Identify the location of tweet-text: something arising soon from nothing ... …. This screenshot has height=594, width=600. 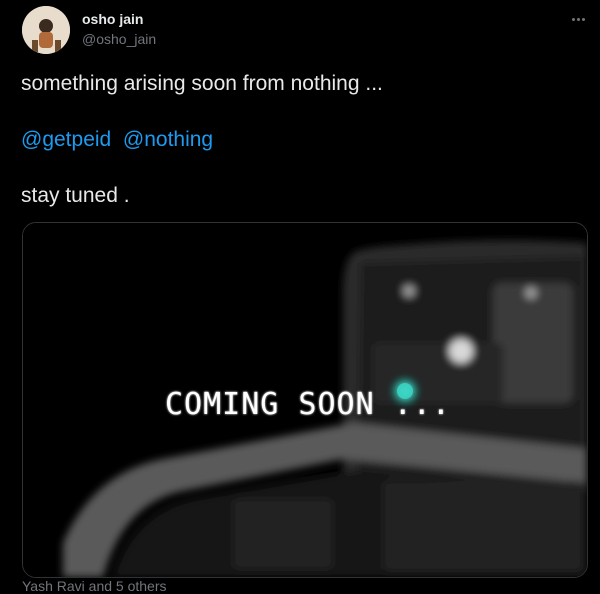
(202, 140).